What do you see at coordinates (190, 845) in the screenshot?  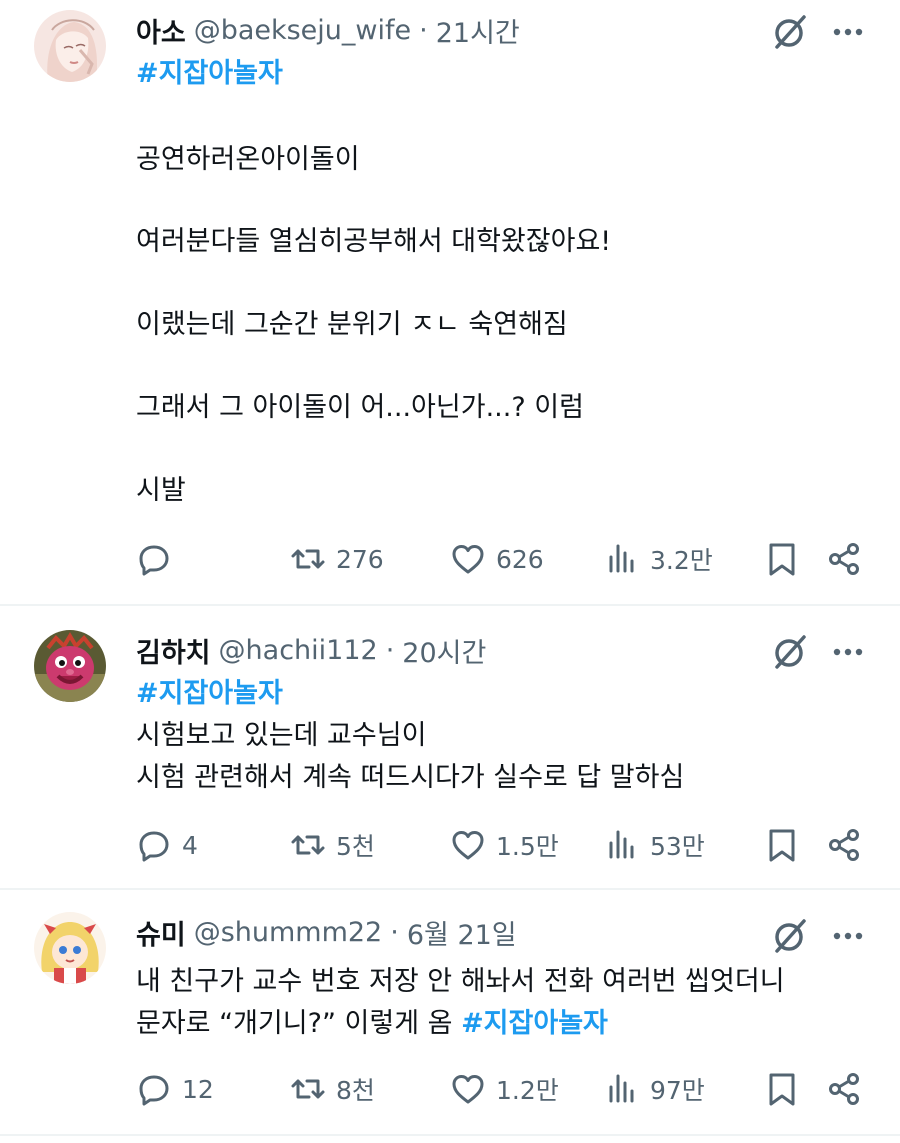 I see `reply-count: 4` at bounding box center [190, 845].